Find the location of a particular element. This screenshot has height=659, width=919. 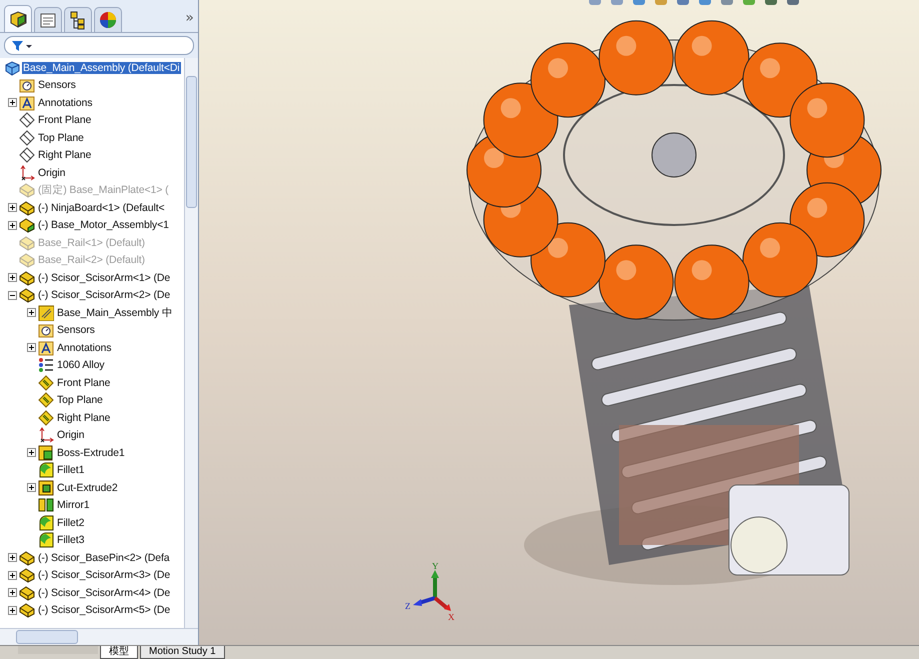

z-axis-arrow is located at coordinates (424, 601).